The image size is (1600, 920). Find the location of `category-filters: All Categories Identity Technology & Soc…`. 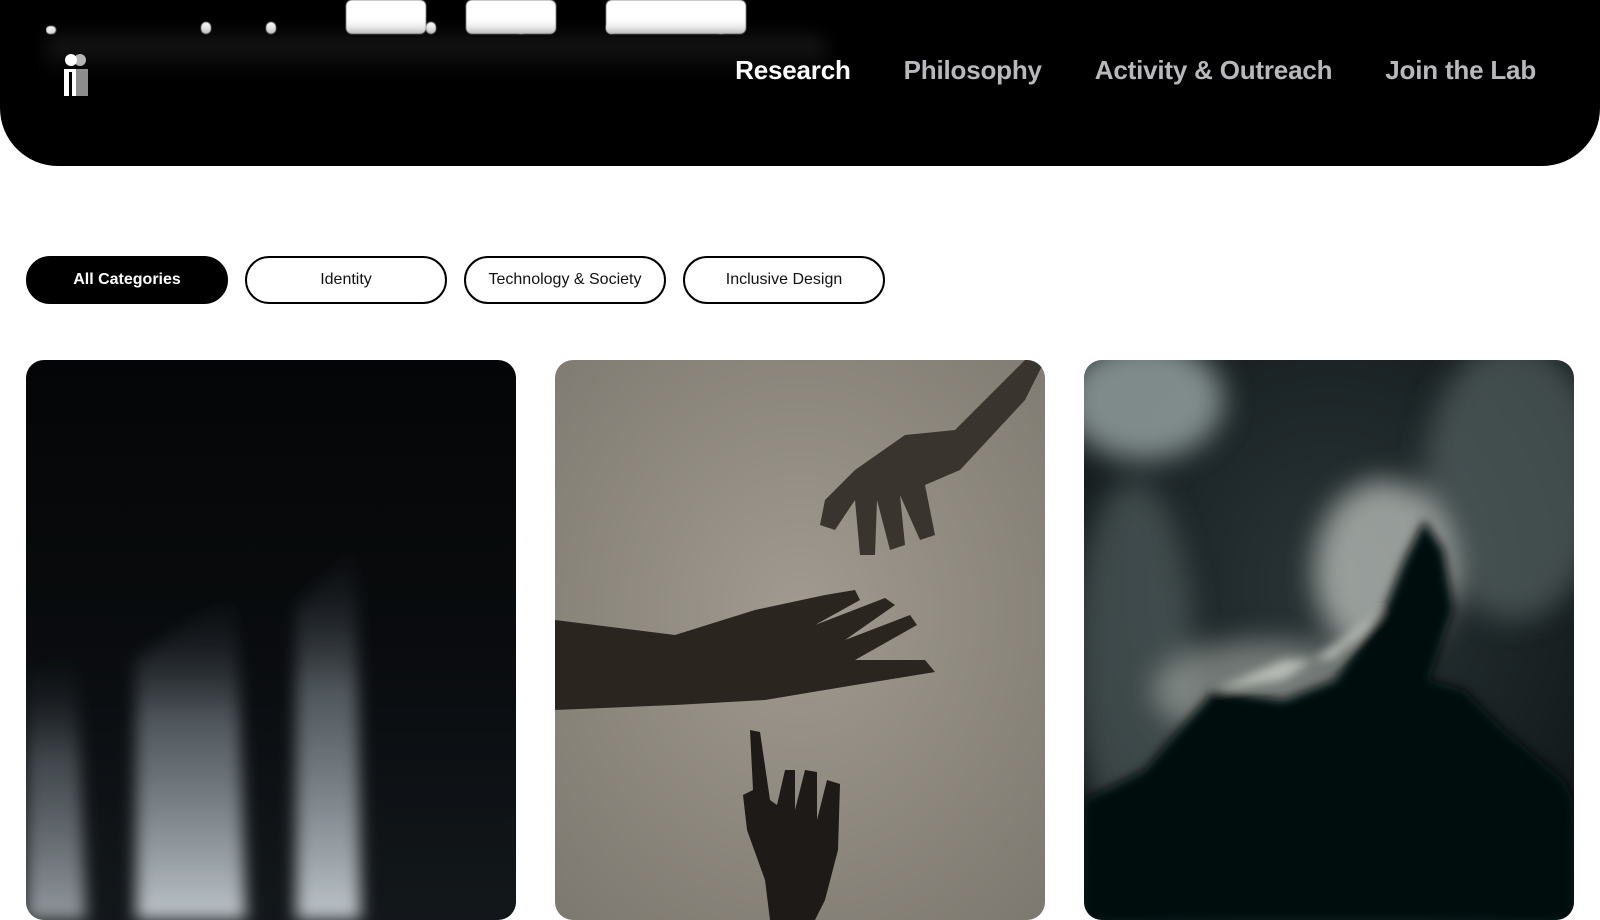

category-filters: All Categories Identity Technology & Soc… is located at coordinates (455, 280).